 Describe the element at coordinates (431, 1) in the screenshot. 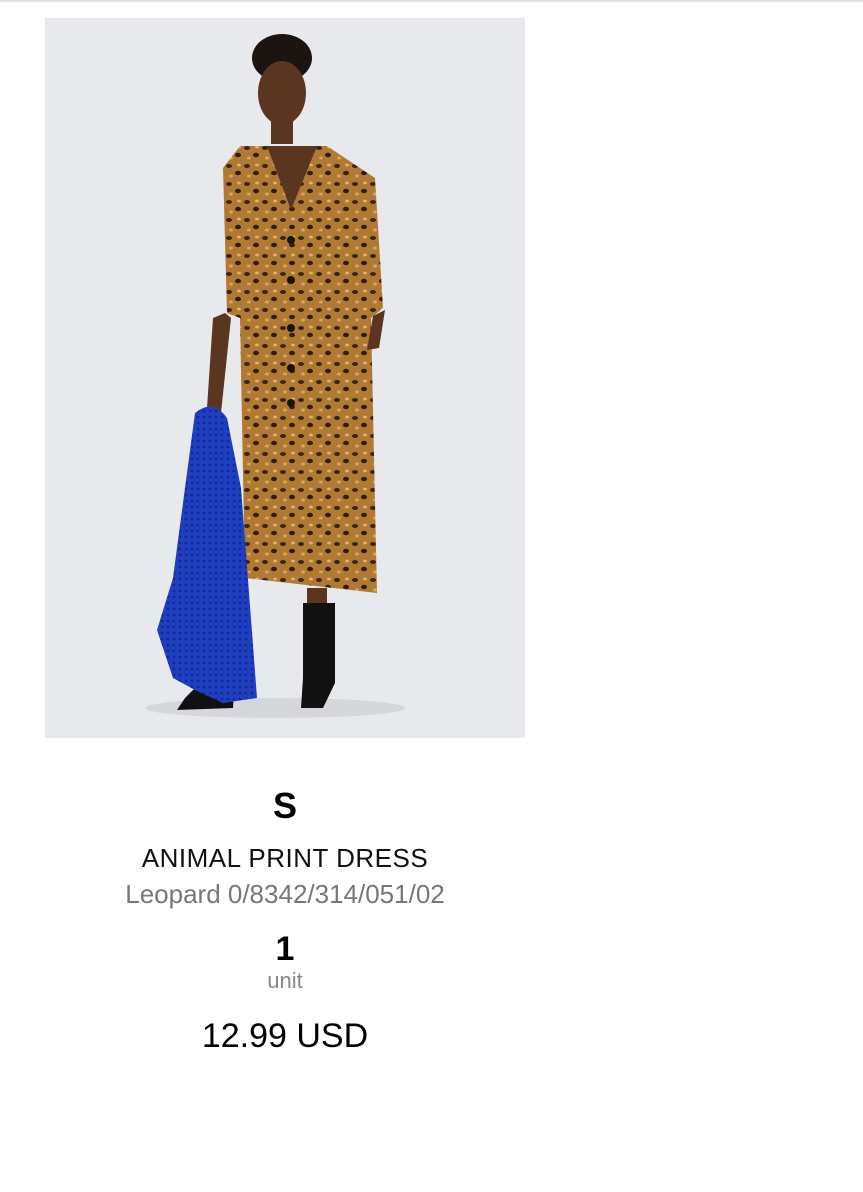

I see `top-divider` at that location.